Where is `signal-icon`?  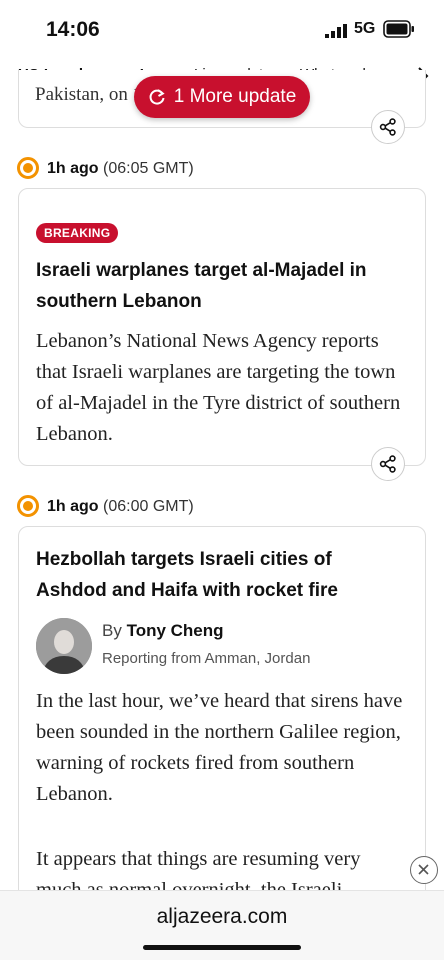
signal-icon is located at coordinates (336, 31).